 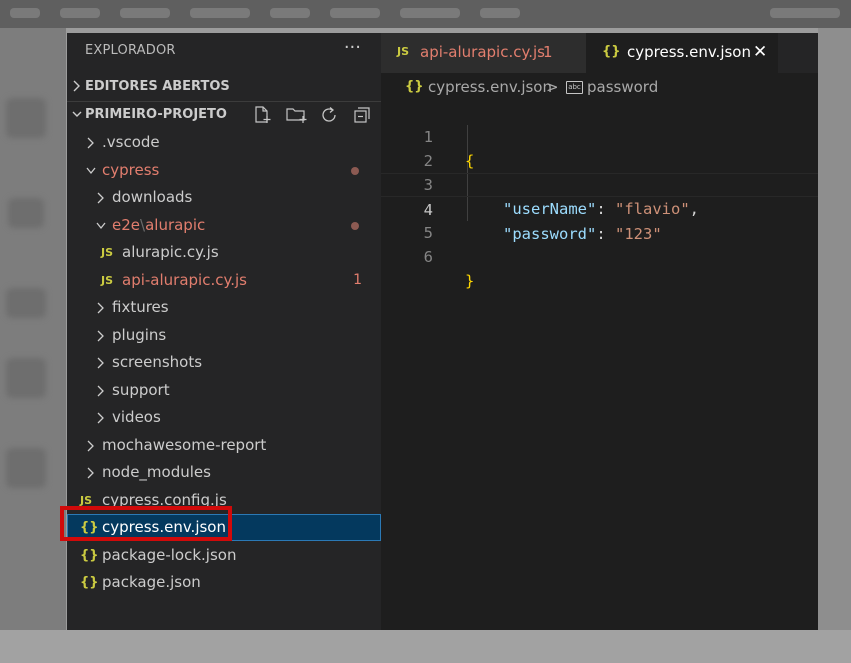 I want to click on code-line: 6 }, so click(x=599, y=255).